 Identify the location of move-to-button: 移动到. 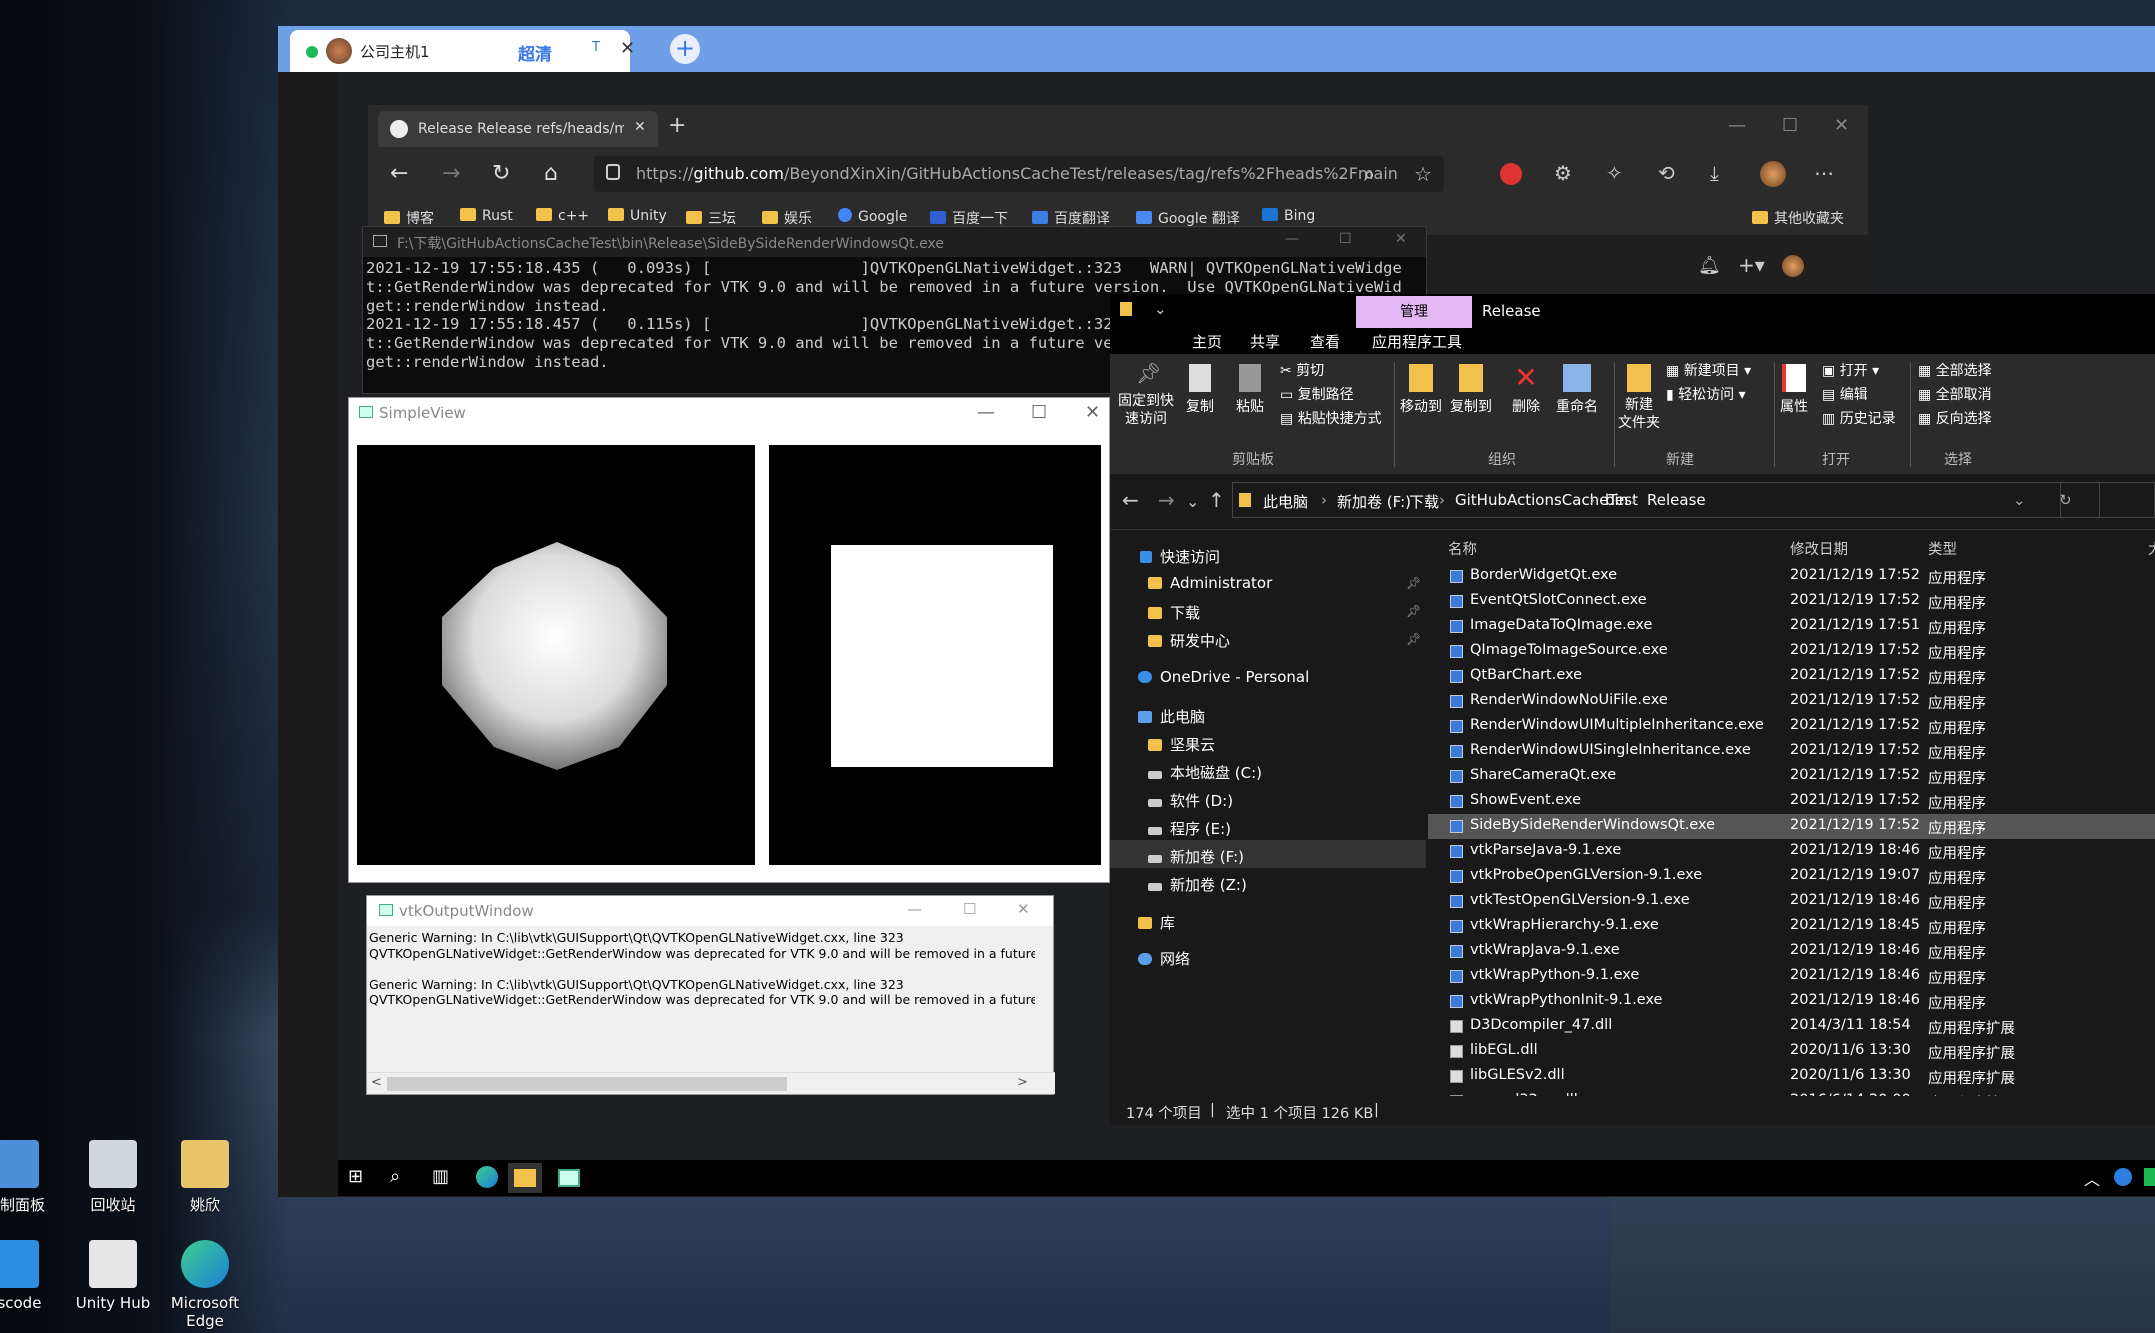
(1421, 390).